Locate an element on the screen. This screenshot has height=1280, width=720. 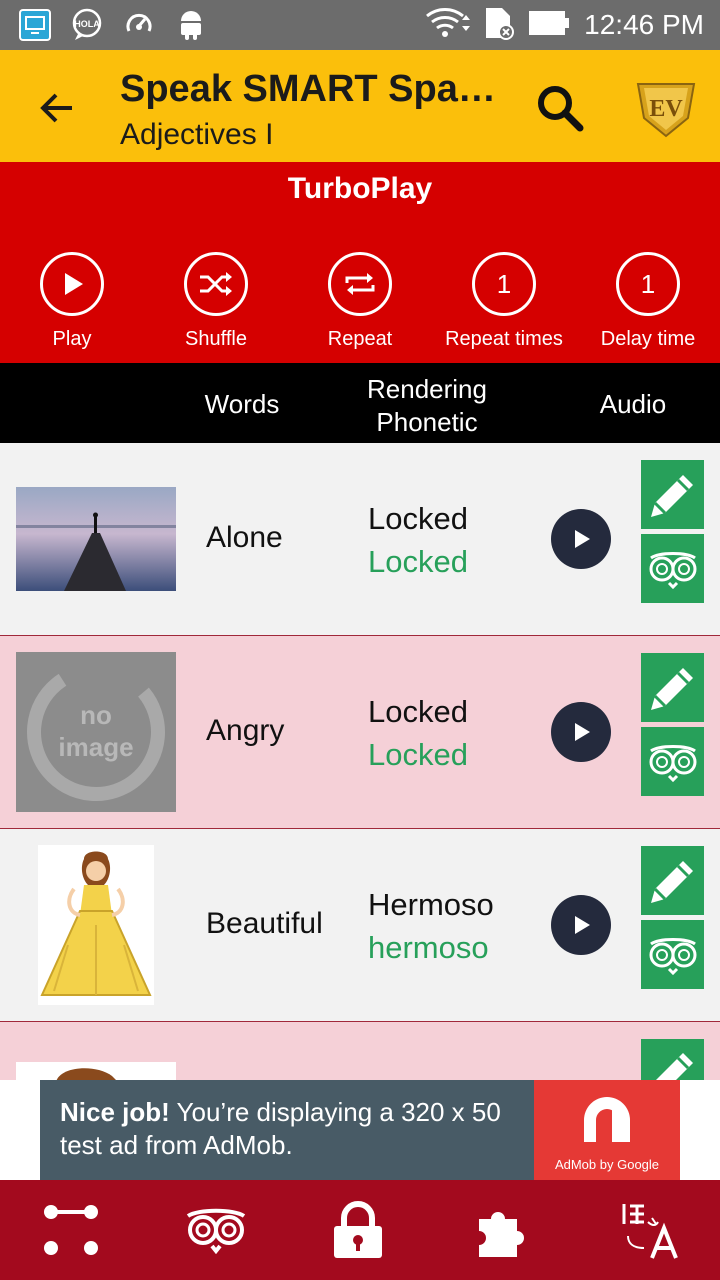
repeat-label: Repeat is located at coordinates (360, 339).